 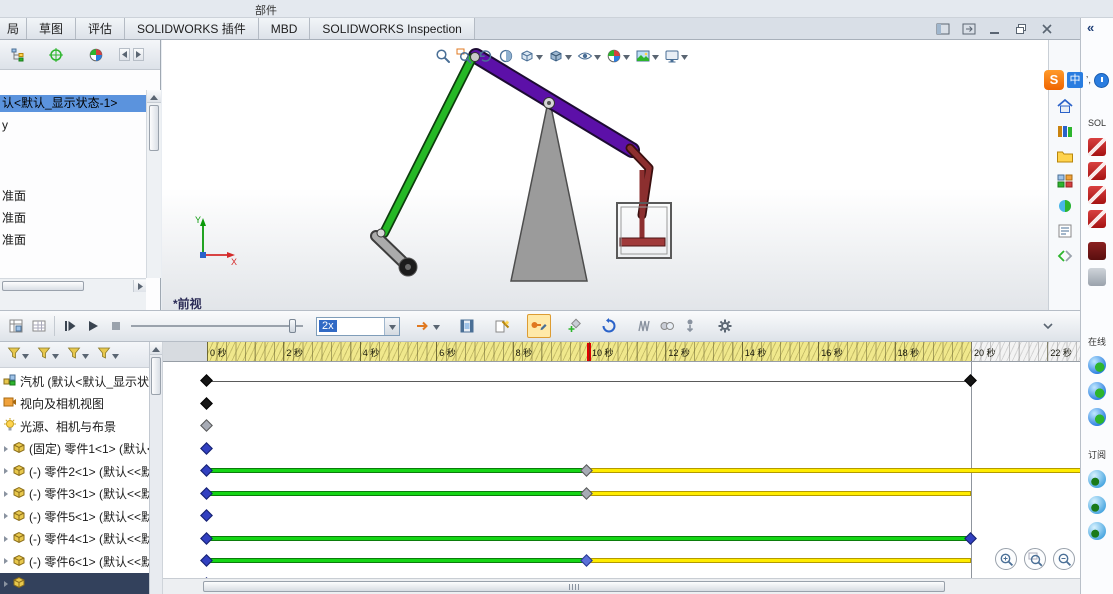 What do you see at coordinates (485, 56) in the screenshot?
I see `previous-view-icon` at bounding box center [485, 56].